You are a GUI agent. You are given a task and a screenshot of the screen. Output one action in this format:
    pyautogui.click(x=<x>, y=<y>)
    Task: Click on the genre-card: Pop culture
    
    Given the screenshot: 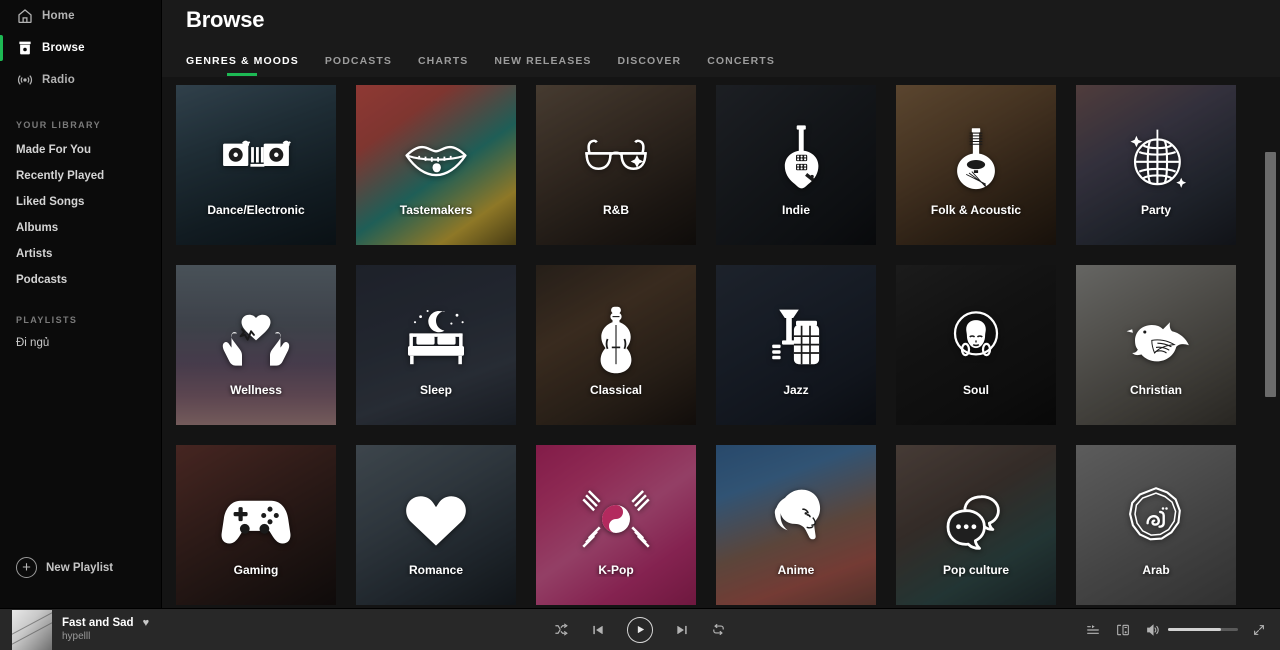 What is the action you would take?
    pyautogui.click(x=976, y=525)
    